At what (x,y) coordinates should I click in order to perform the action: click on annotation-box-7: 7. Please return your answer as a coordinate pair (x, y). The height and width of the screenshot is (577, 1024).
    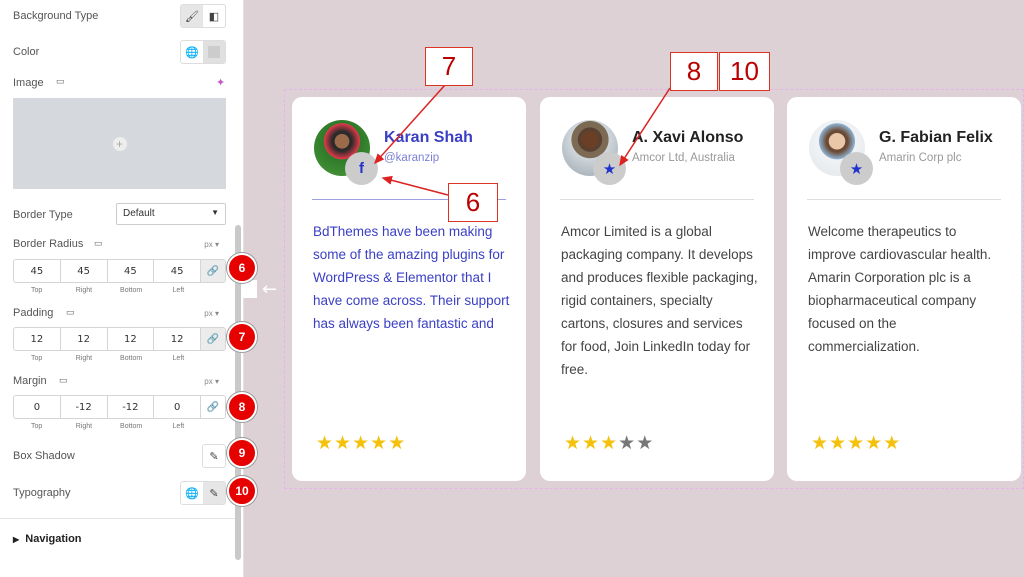
    Looking at the image, I should click on (449, 66).